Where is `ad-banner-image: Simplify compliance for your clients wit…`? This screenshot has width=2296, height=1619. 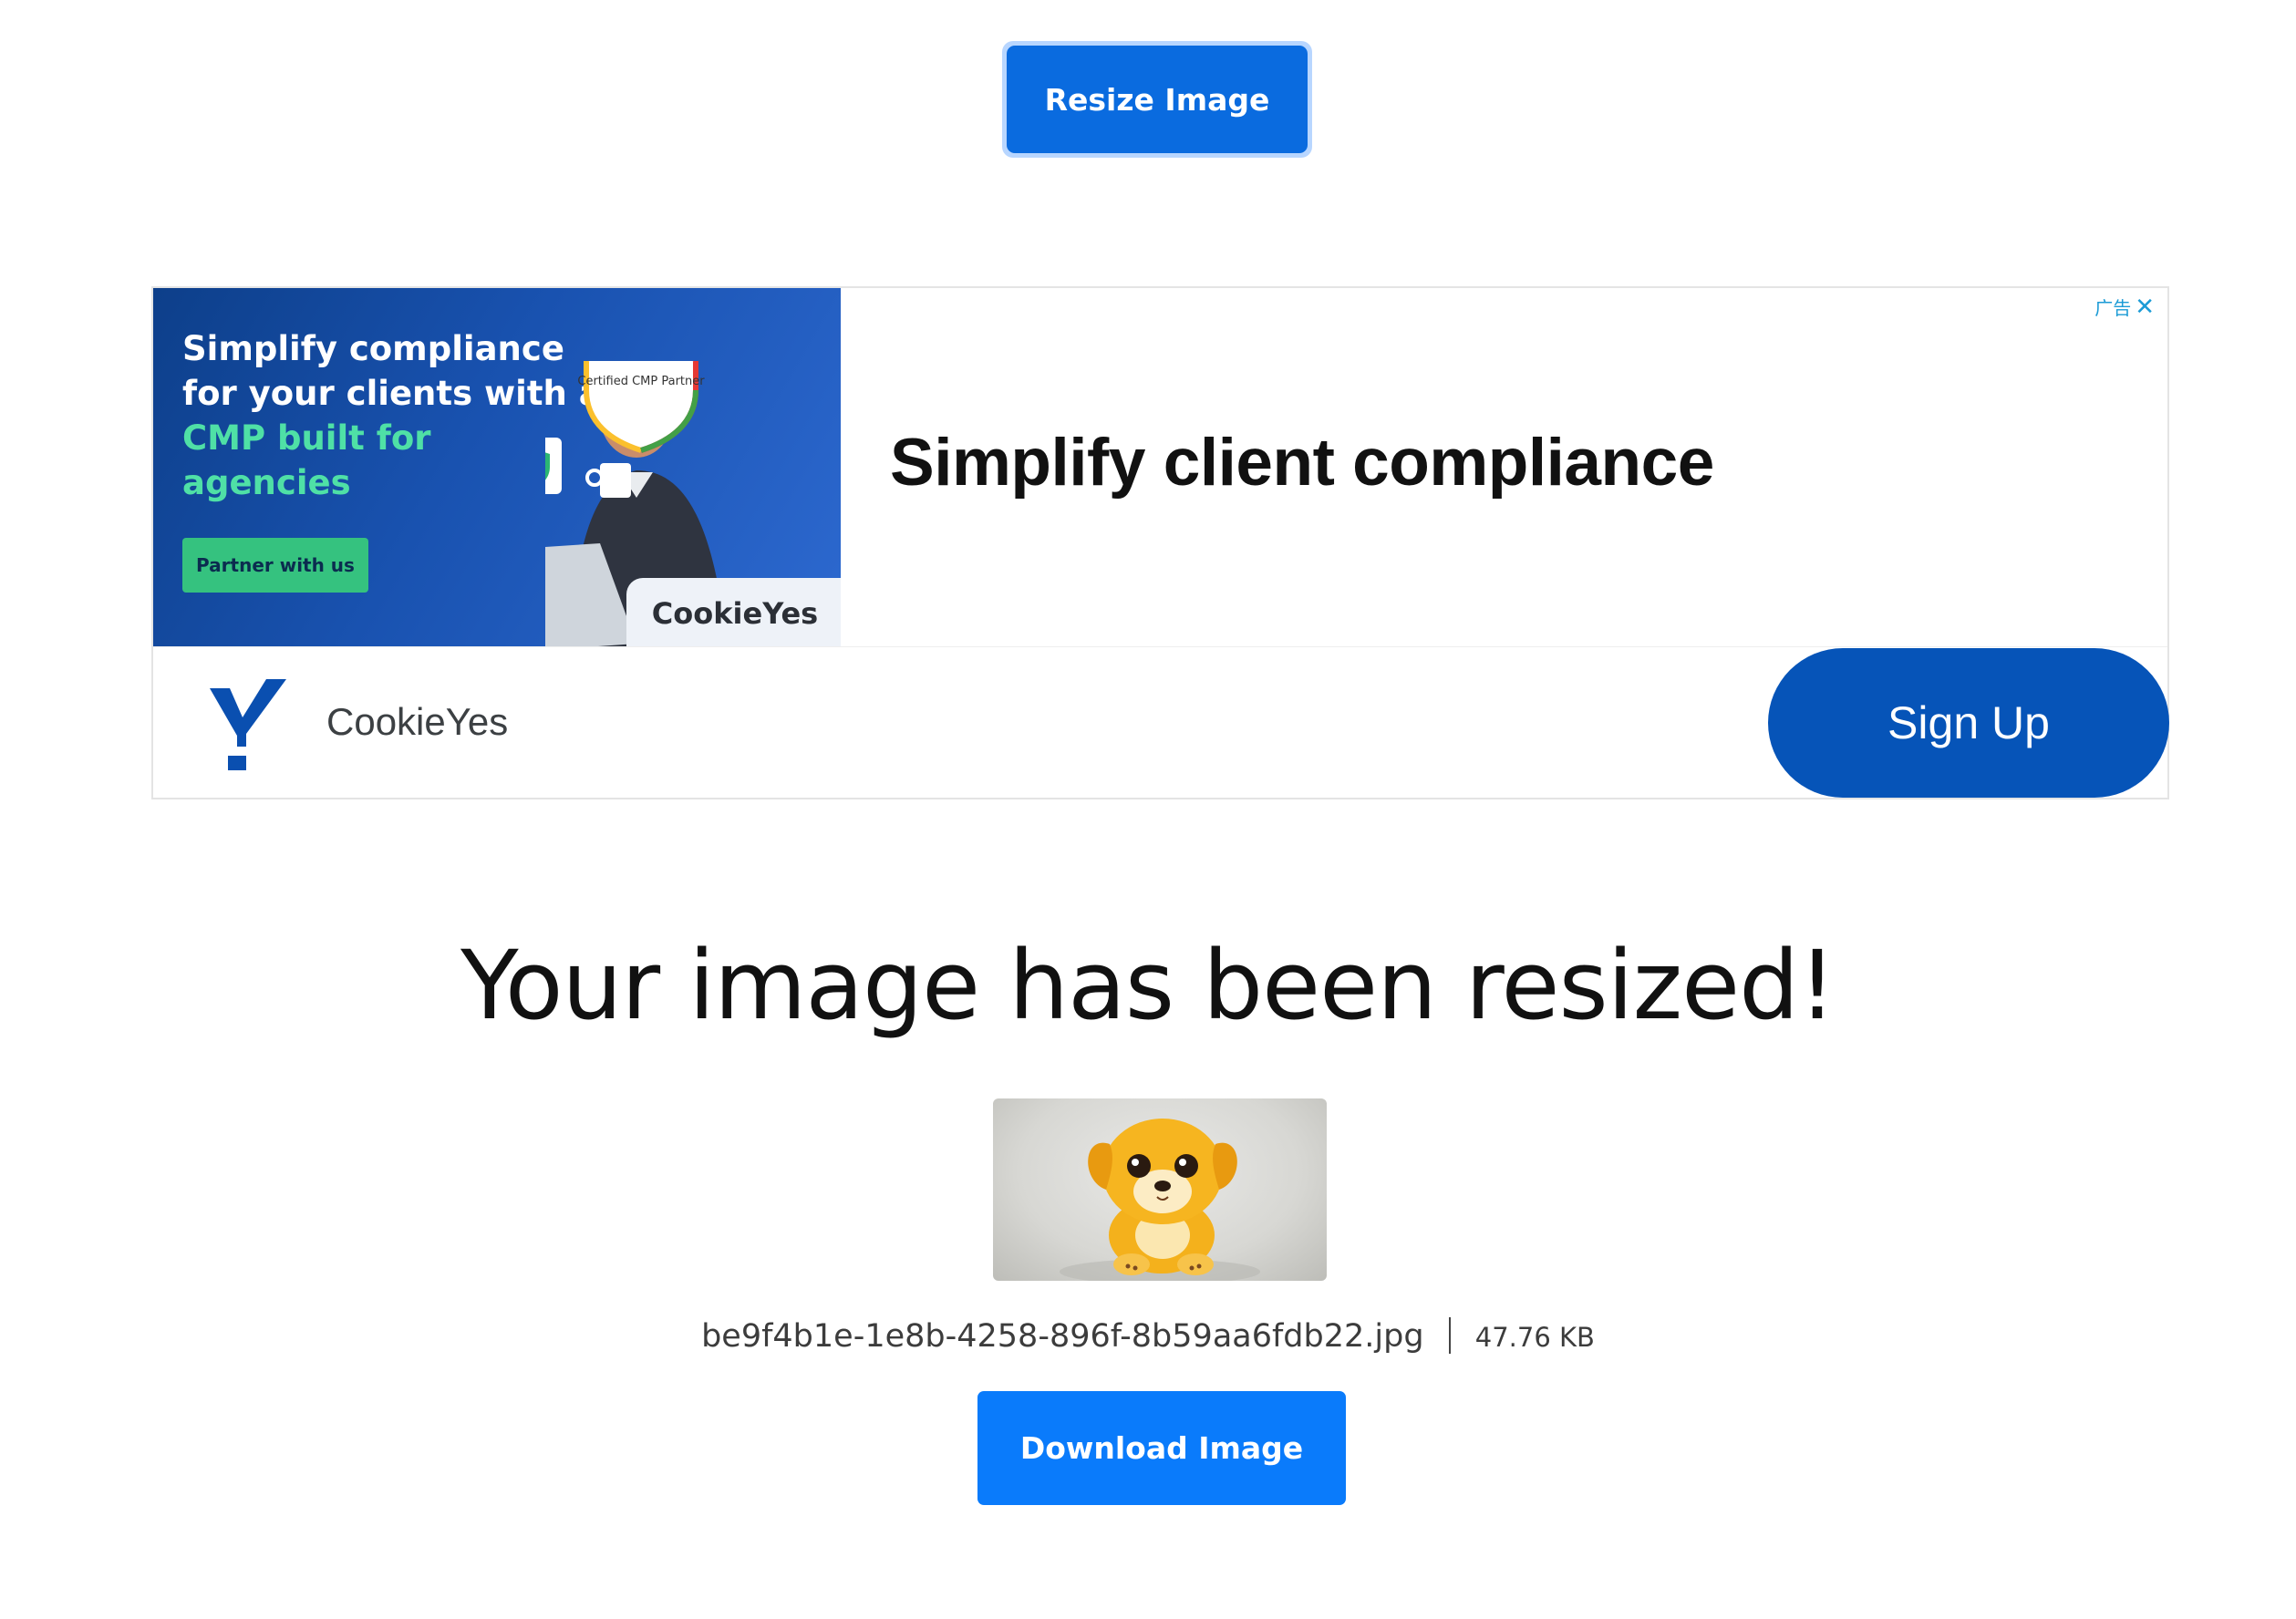 ad-banner-image: Simplify compliance for your clients wit… is located at coordinates (497, 467).